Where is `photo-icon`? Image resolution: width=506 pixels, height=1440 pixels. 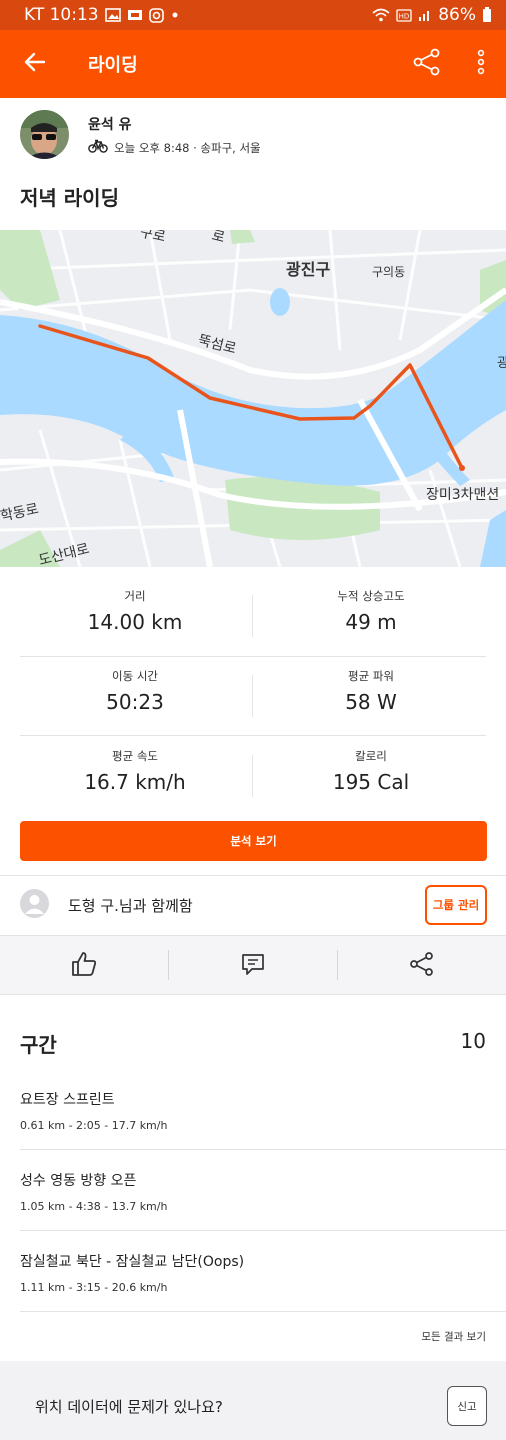
photo-icon is located at coordinates (112, 15).